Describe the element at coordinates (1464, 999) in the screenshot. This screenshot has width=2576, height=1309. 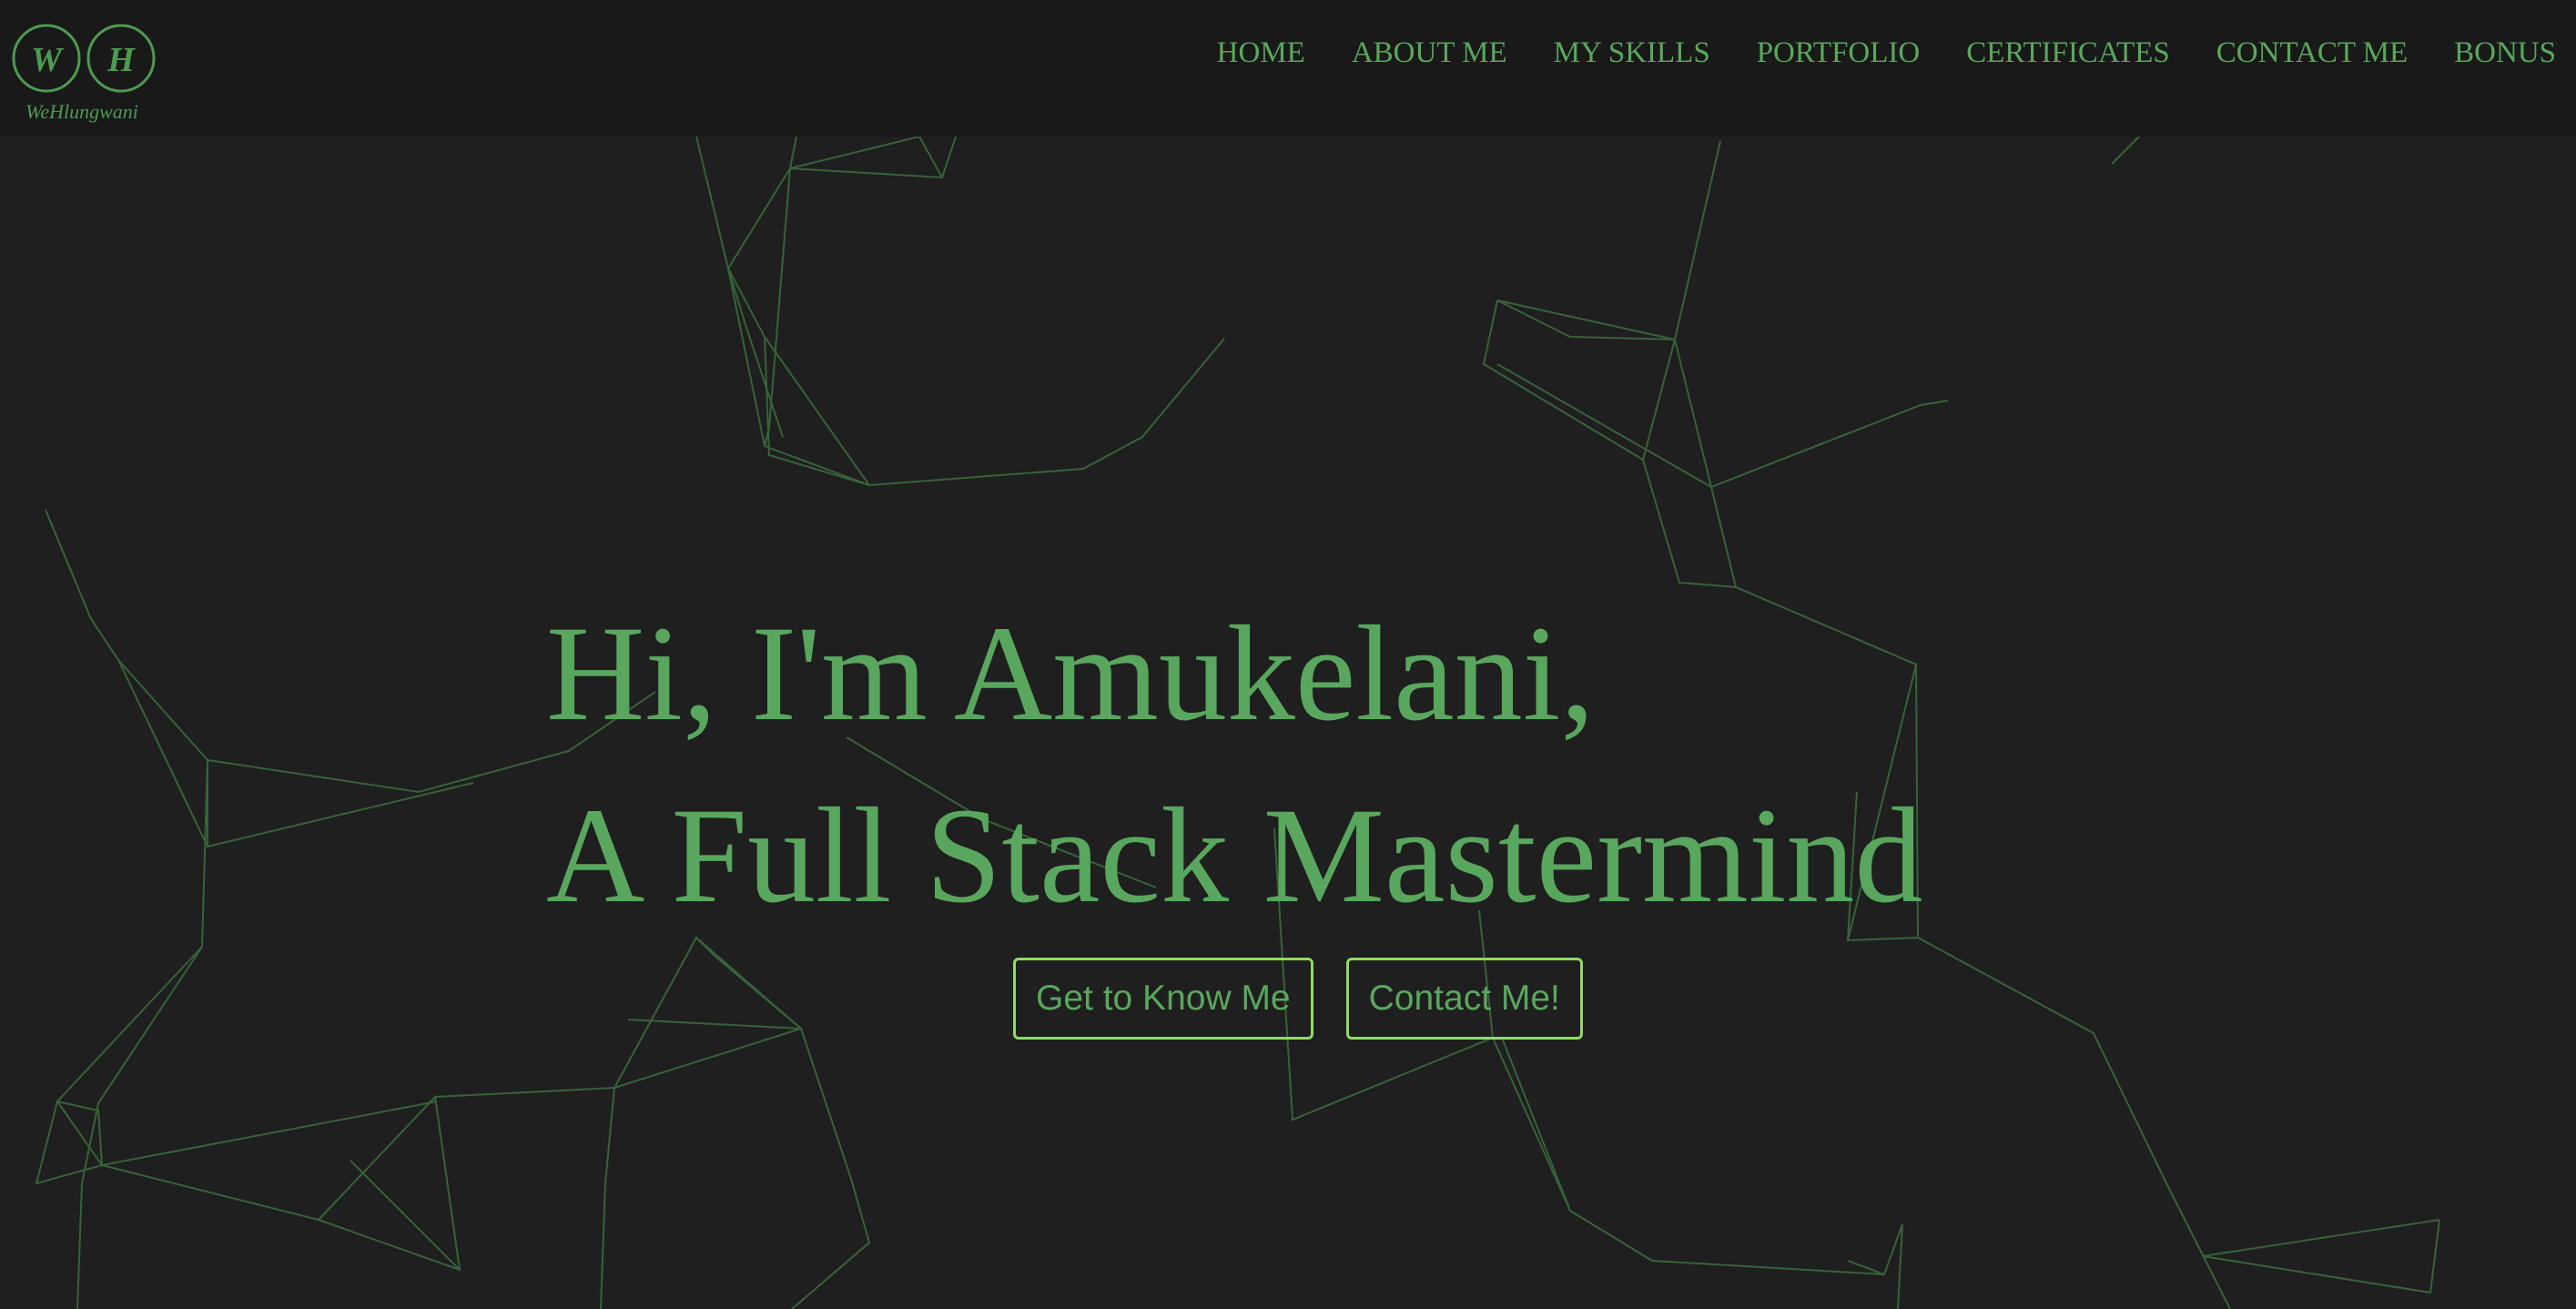
I see `contact-me-button: Contact Me!` at that location.